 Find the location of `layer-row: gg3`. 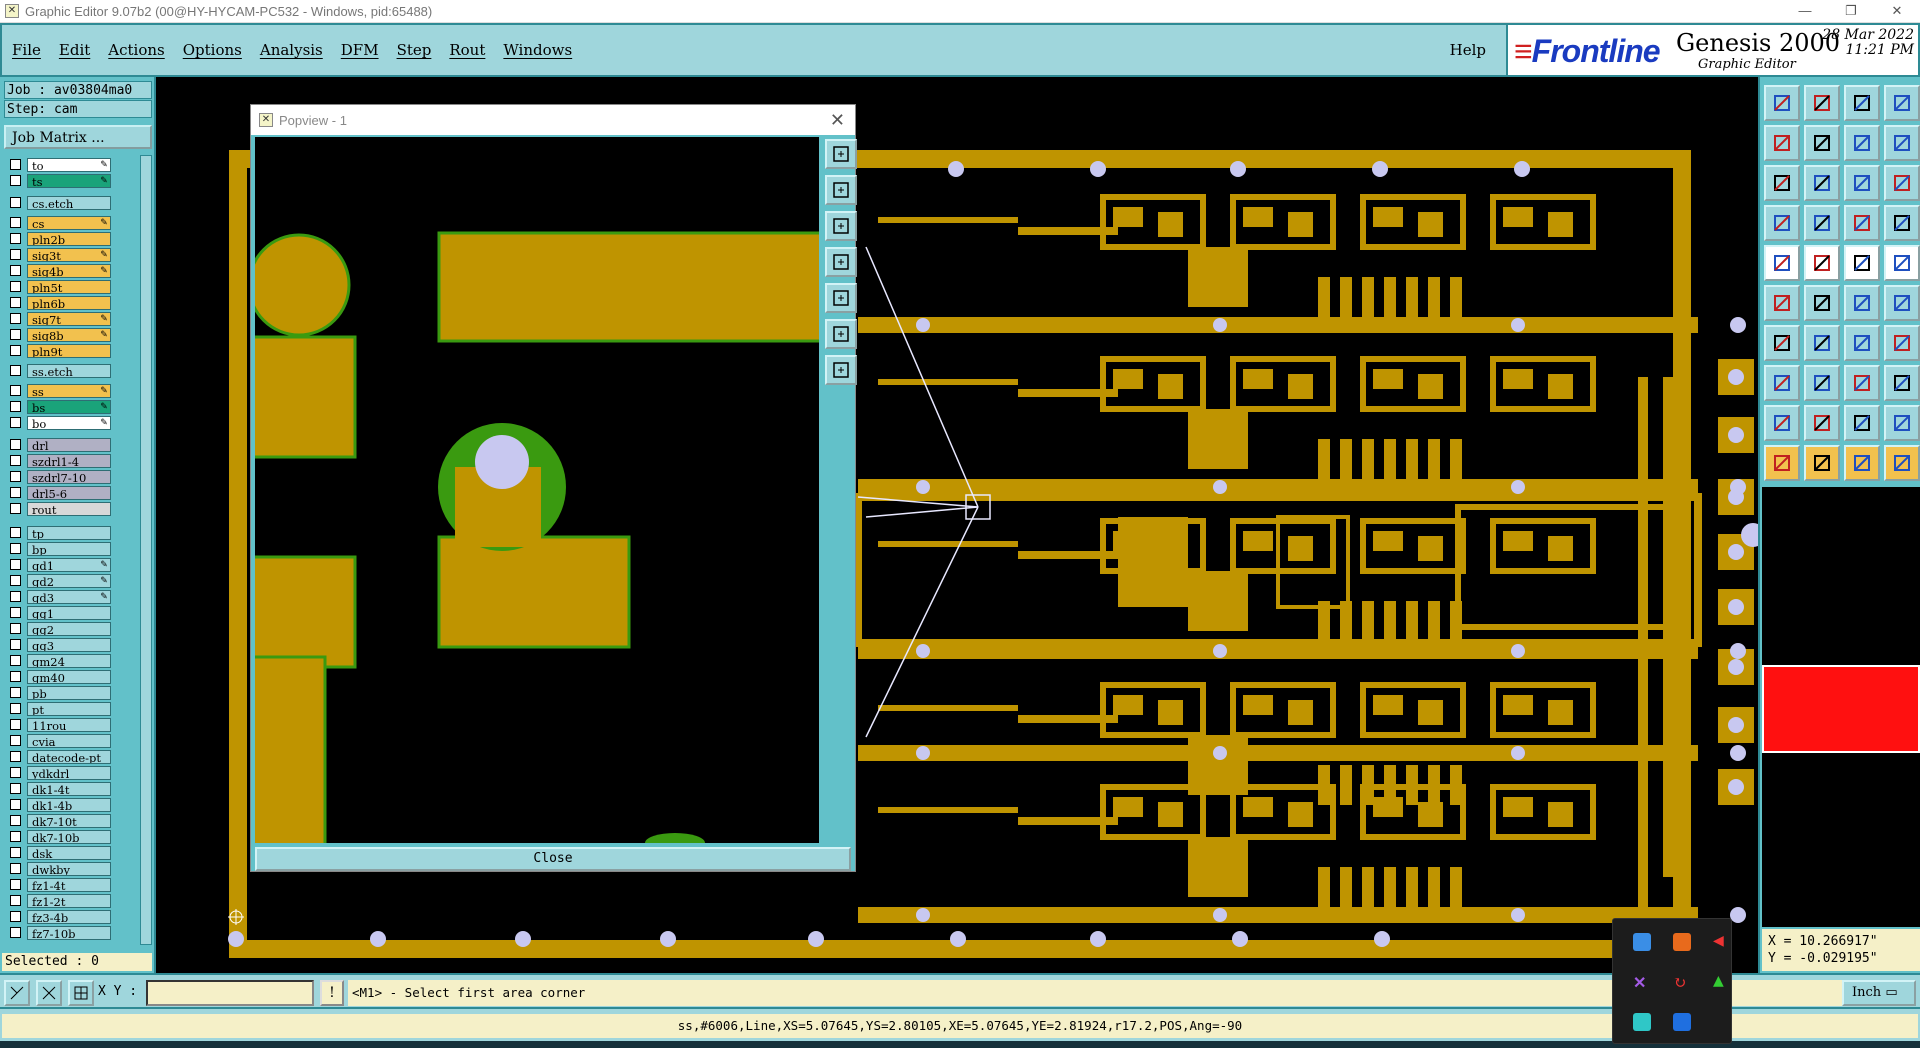

layer-row: gg3 is located at coordinates (66, 644).